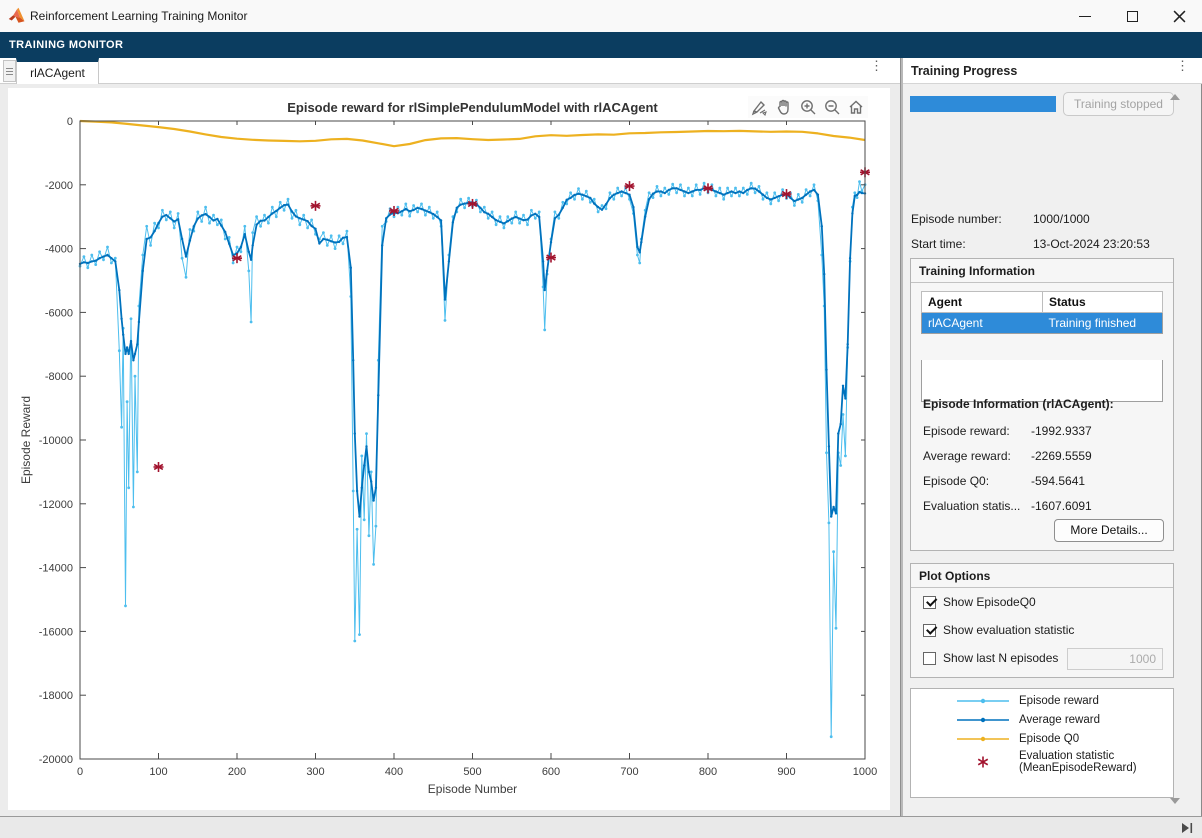 Image resolution: width=1202 pixels, height=838 pixels. What do you see at coordinates (70, 122) in the screenshot?
I see `svg-text: 0` at bounding box center [70, 122].